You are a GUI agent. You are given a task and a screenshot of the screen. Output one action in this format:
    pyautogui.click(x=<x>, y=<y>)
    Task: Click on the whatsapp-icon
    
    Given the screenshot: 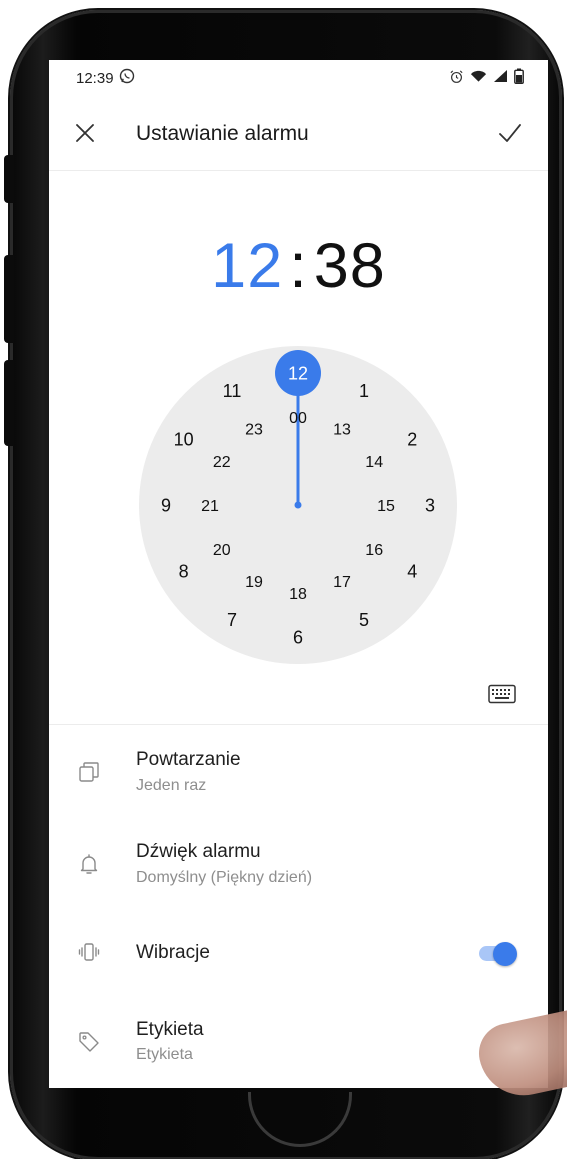 What is the action you would take?
    pyautogui.click(x=127, y=76)
    